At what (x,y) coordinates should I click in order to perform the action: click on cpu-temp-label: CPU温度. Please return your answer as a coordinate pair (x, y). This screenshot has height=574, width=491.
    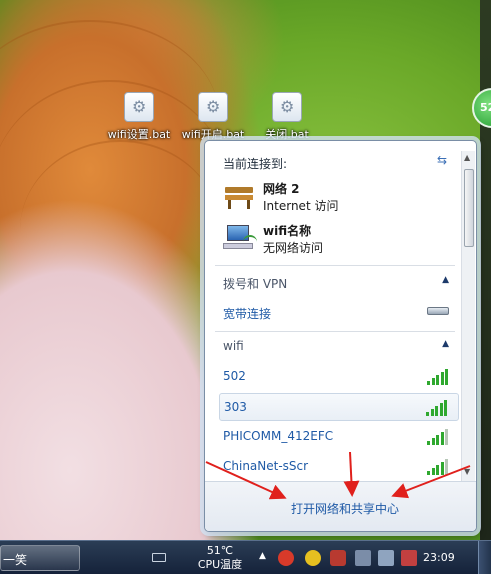
    Looking at the image, I should click on (220, 564).